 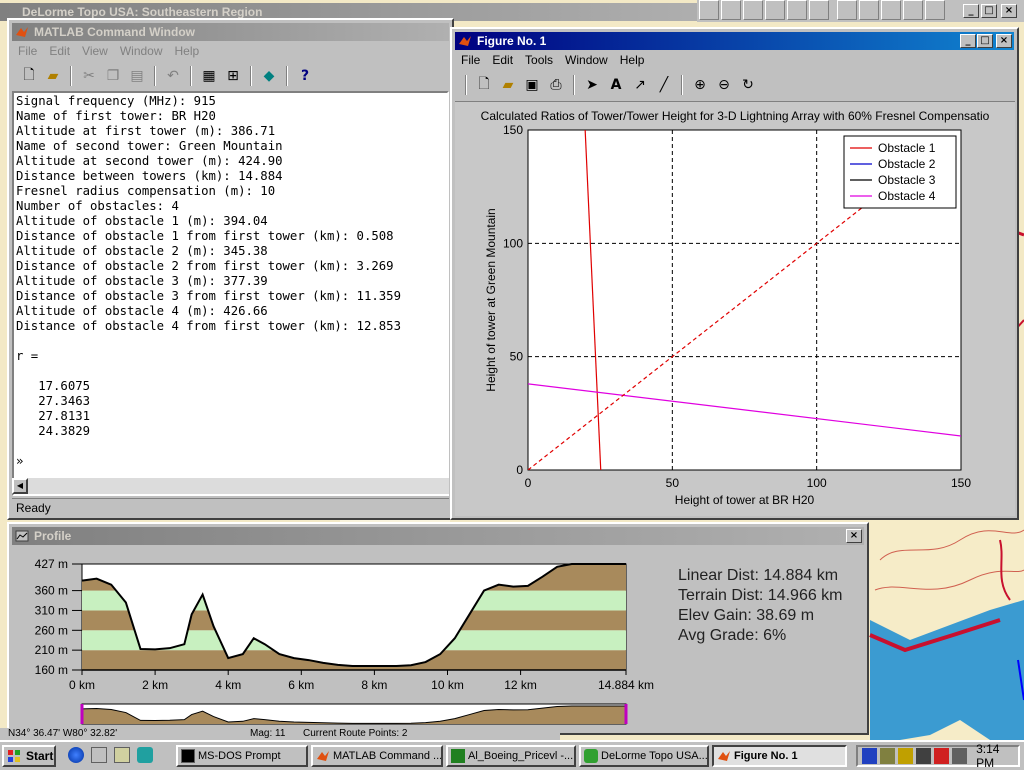 I want to click on toolbar-grip, so click(x=466, y=85).